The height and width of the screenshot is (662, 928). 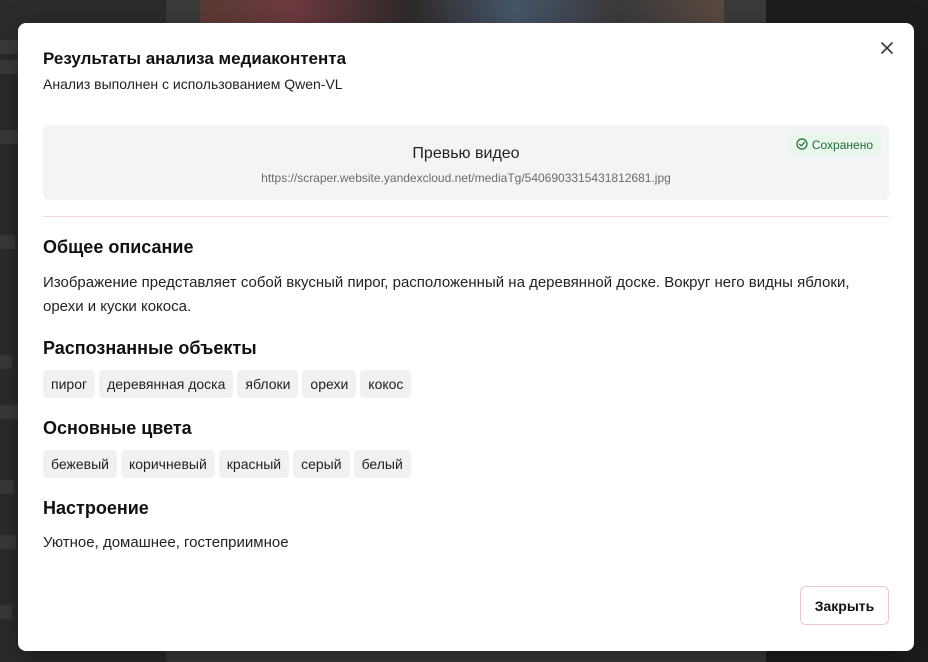 What do you see at coordinates (69, 384) in the screenshot?
I see `object-tag: пирог` at bounding box center [69, 384].